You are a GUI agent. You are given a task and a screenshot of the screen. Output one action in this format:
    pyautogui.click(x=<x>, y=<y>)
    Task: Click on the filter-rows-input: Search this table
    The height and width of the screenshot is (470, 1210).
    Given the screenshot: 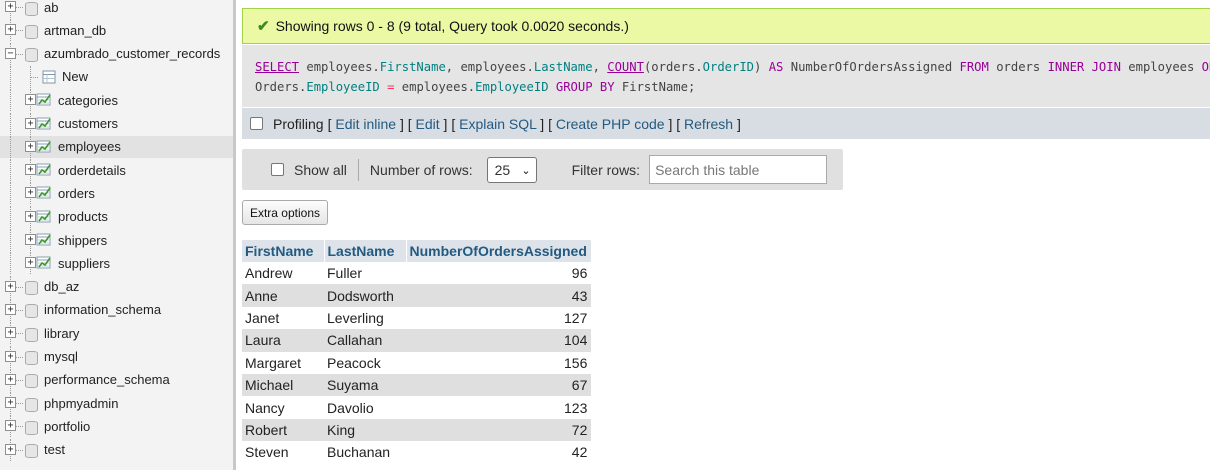 What is the action you would take?
    pyautogui.click(x=738, y=169)
    